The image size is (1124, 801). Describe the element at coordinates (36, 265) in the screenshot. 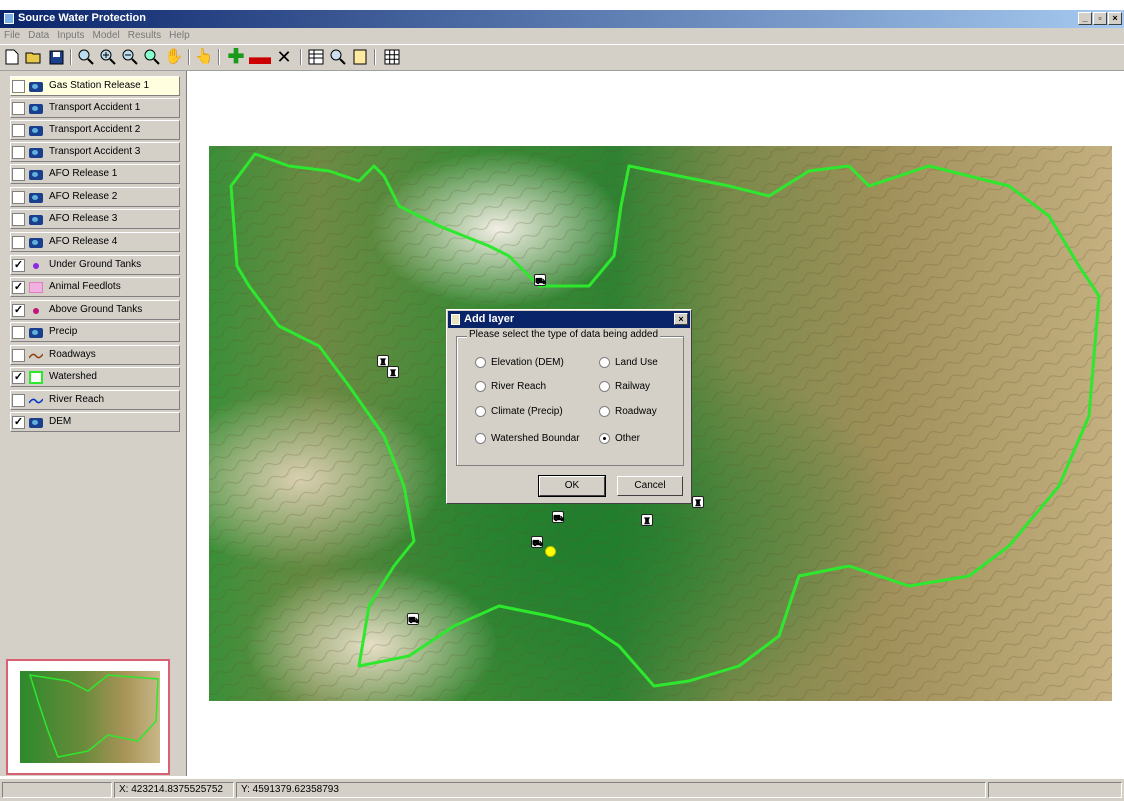

I see `purple-dot-icon` at that location.